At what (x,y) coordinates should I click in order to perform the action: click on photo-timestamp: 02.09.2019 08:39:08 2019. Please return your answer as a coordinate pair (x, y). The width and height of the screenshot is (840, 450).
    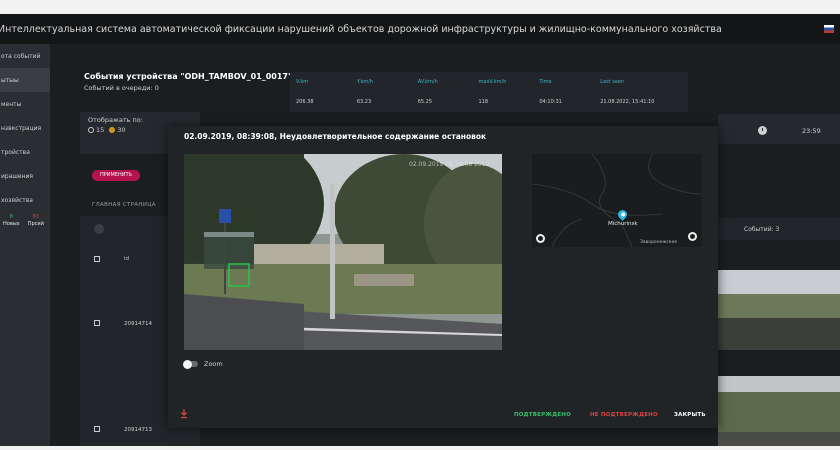
    Looking at the image, I should click on (449, 164).